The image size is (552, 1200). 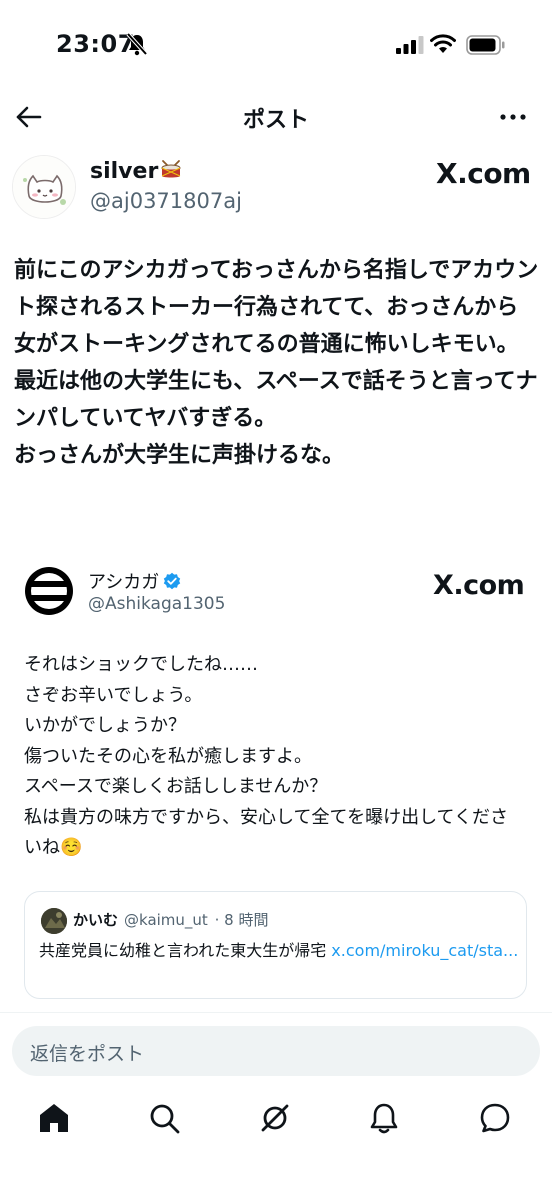 I want to click on nested-quote-meta: かいむ @kaimu_ut · 8 時間, so click(x=170, y=919).